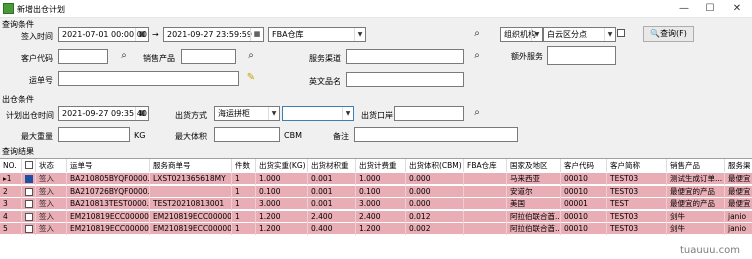 The image size is (752, 259). What do you see at coordinates (696, 165) in the screenshot?
I see `column-header: 销售产品` at bounding box center [696, 165].